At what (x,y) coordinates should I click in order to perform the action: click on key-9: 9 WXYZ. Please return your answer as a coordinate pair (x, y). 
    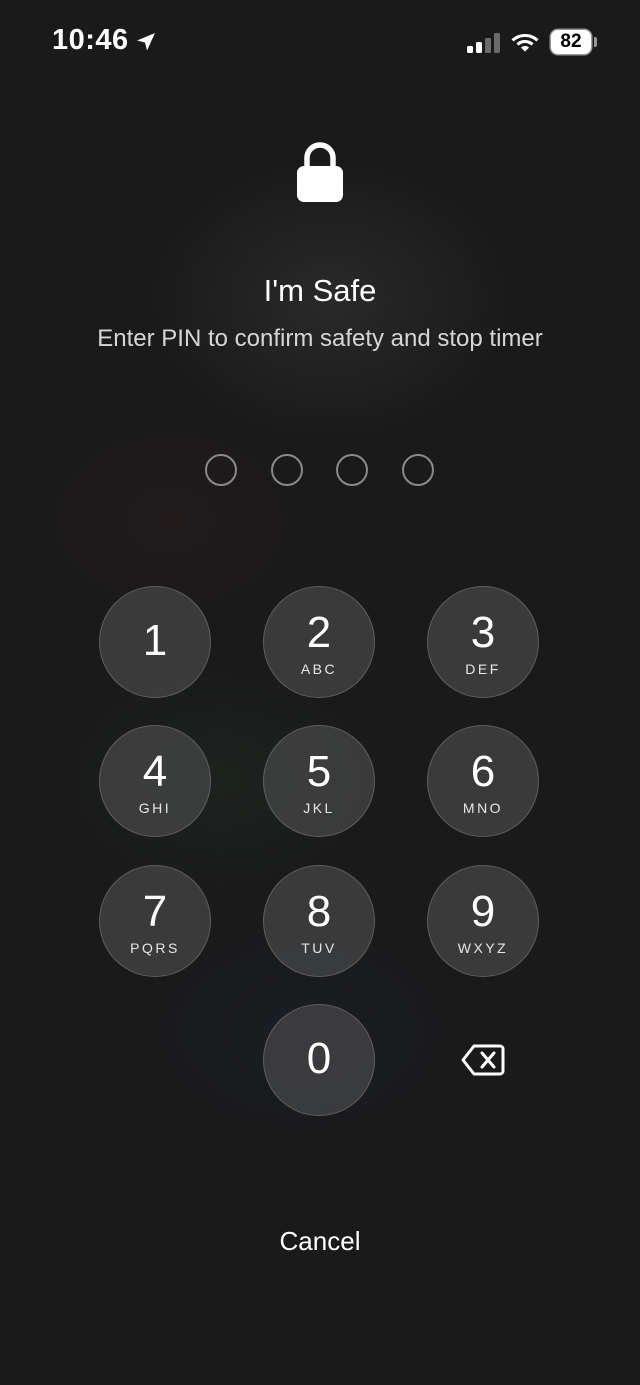
    Looking at the image, I should click on (483, 921).